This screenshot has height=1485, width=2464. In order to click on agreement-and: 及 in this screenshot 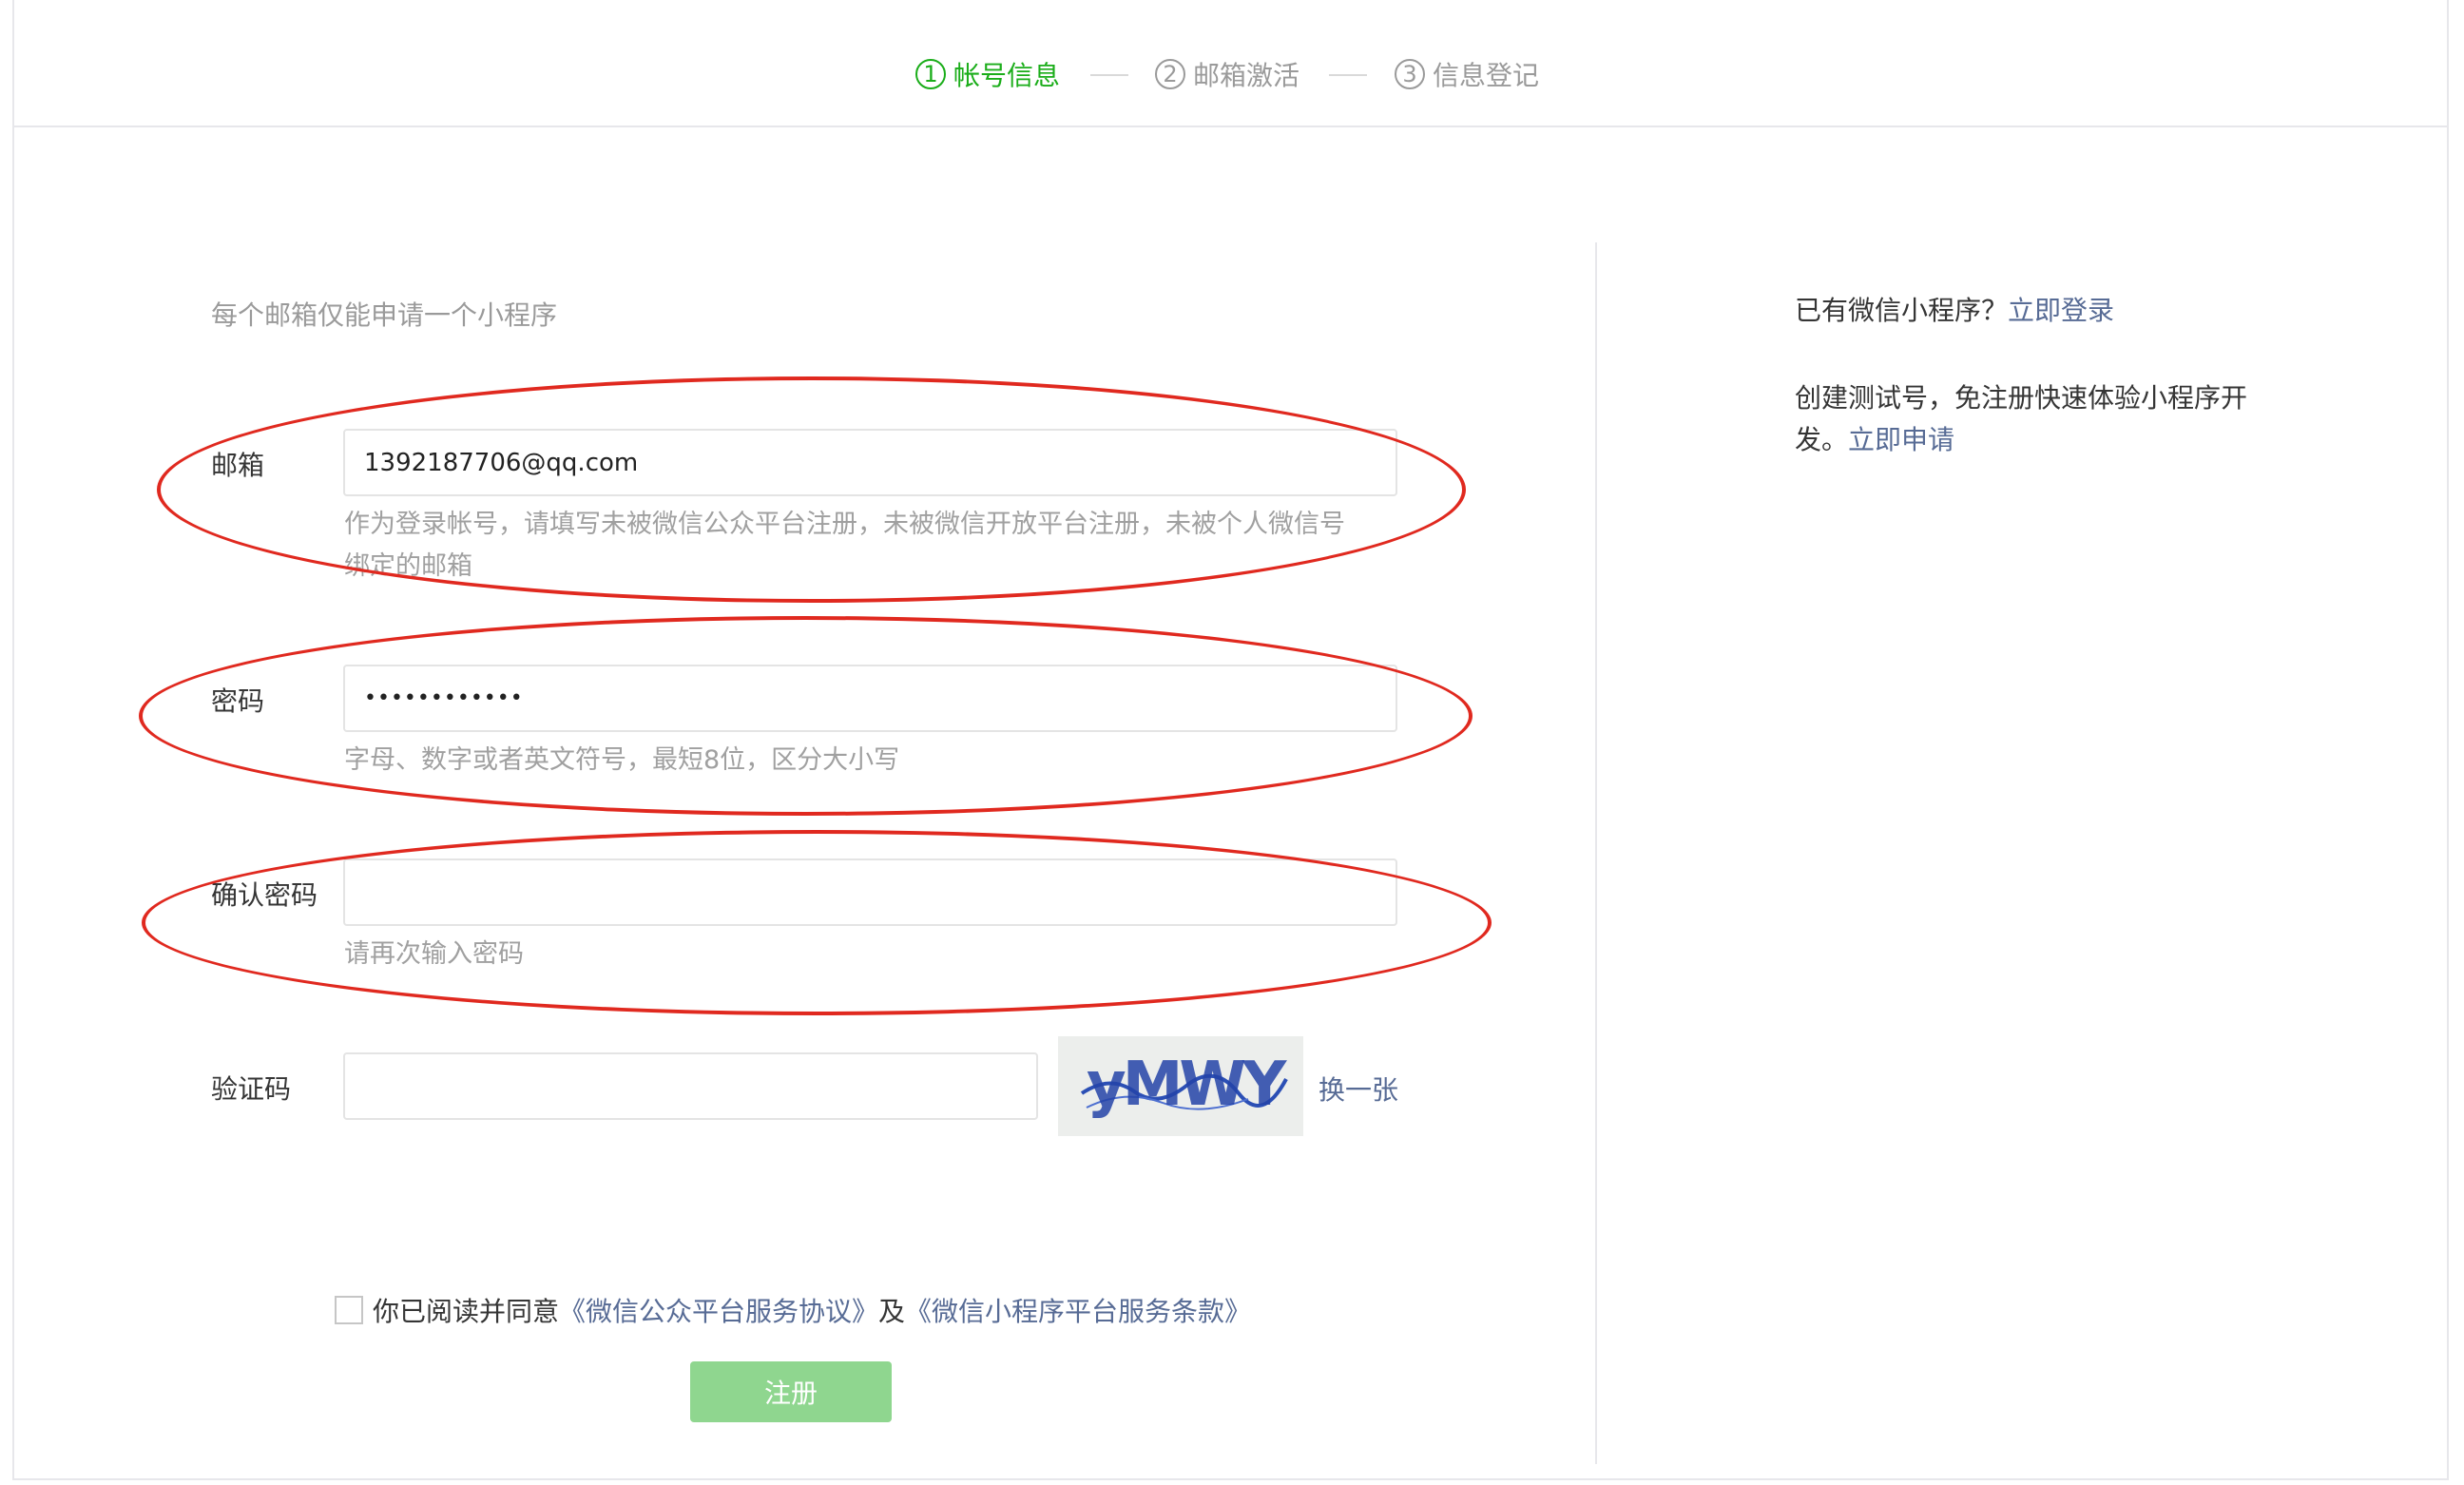, I will do `click(892, 1311)`.